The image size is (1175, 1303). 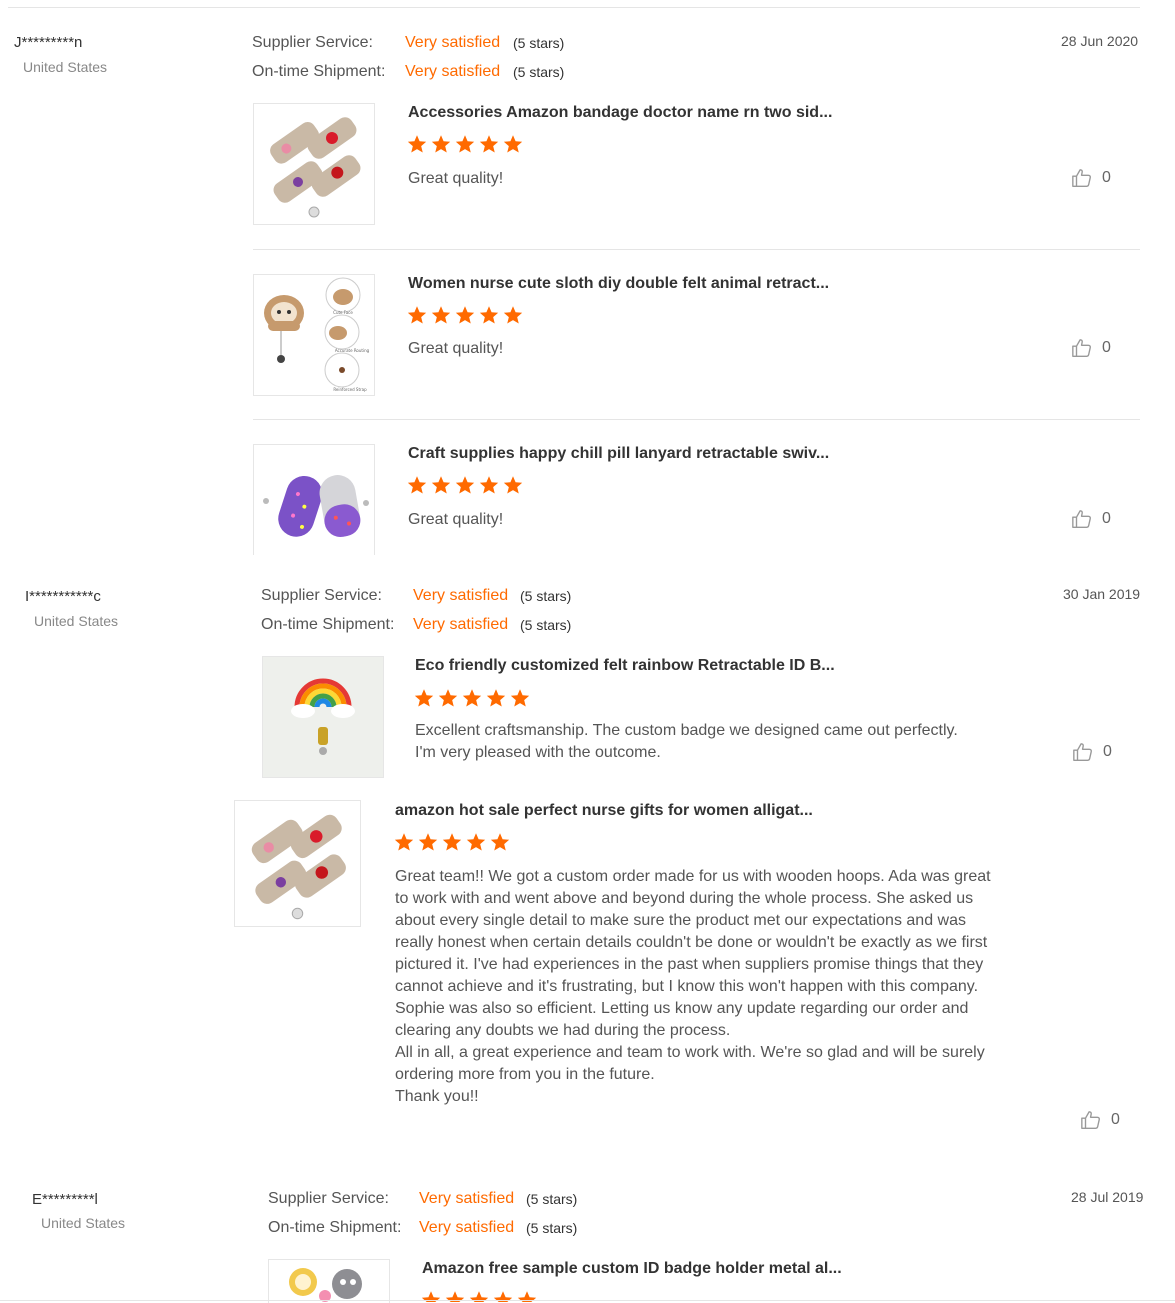 What do you see at coordinates (329, 1281) in the screenshot?
I see `animal-badges-image` at bounding box center [329, 1281].